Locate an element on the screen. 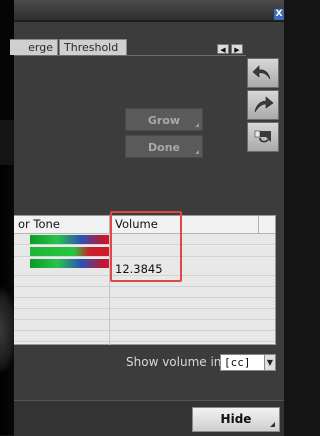 This screenshot has width=320, height=436. done-button: Done is located at coordinates (164, 146).